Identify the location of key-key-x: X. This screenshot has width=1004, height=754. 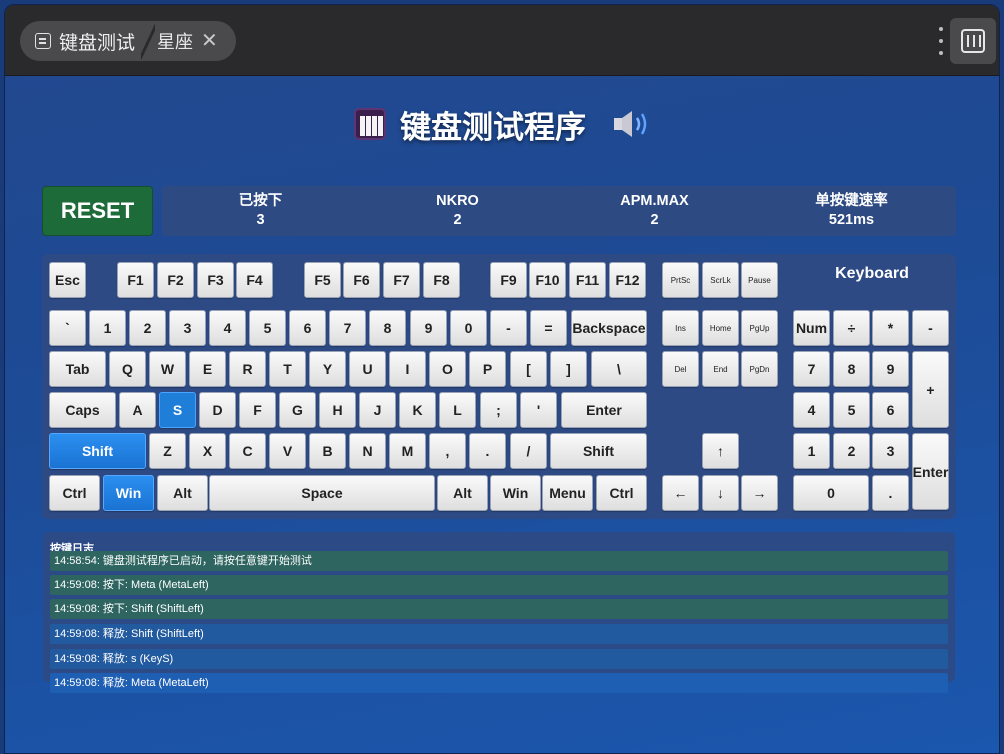
(207, 451).